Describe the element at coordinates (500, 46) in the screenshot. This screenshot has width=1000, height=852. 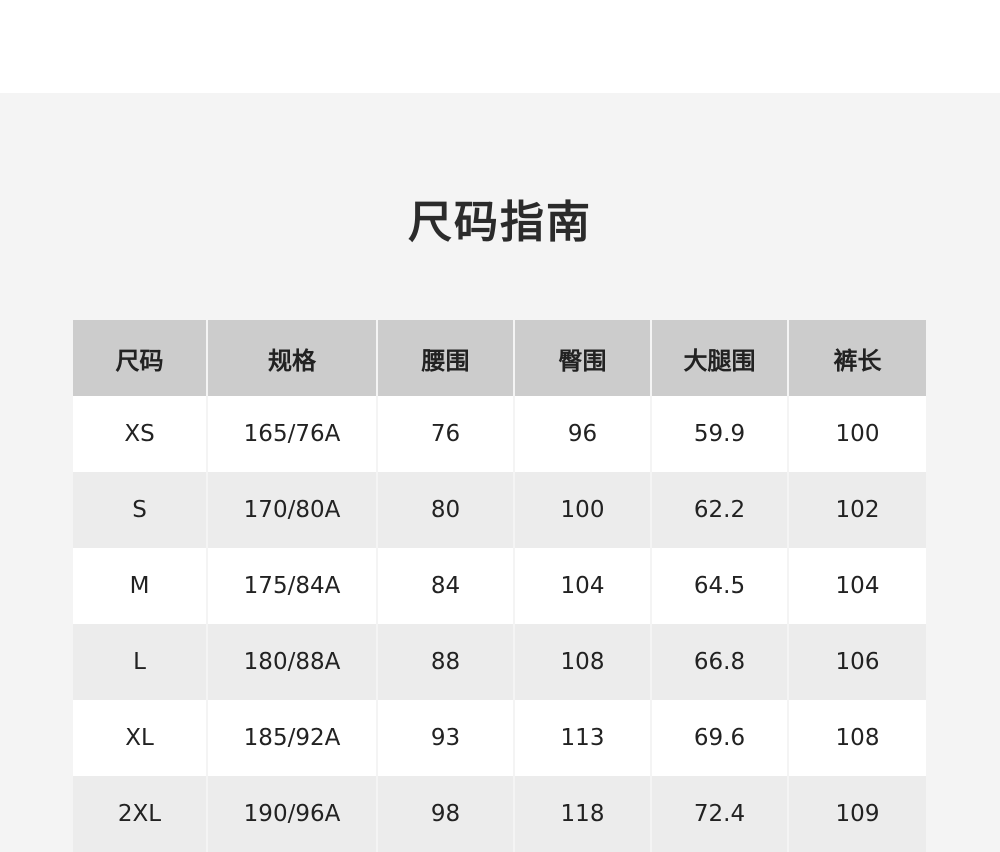
I see `top-band` at that location.